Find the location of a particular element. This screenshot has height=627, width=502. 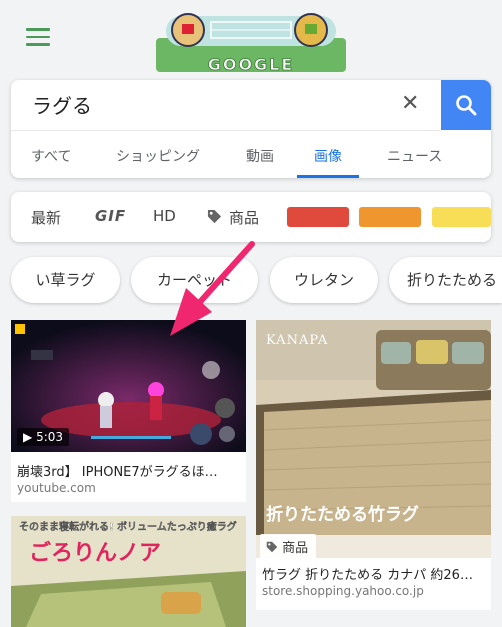

result-source: store.shopping.yahoo.co.jp is located at coordinates (343, 591).